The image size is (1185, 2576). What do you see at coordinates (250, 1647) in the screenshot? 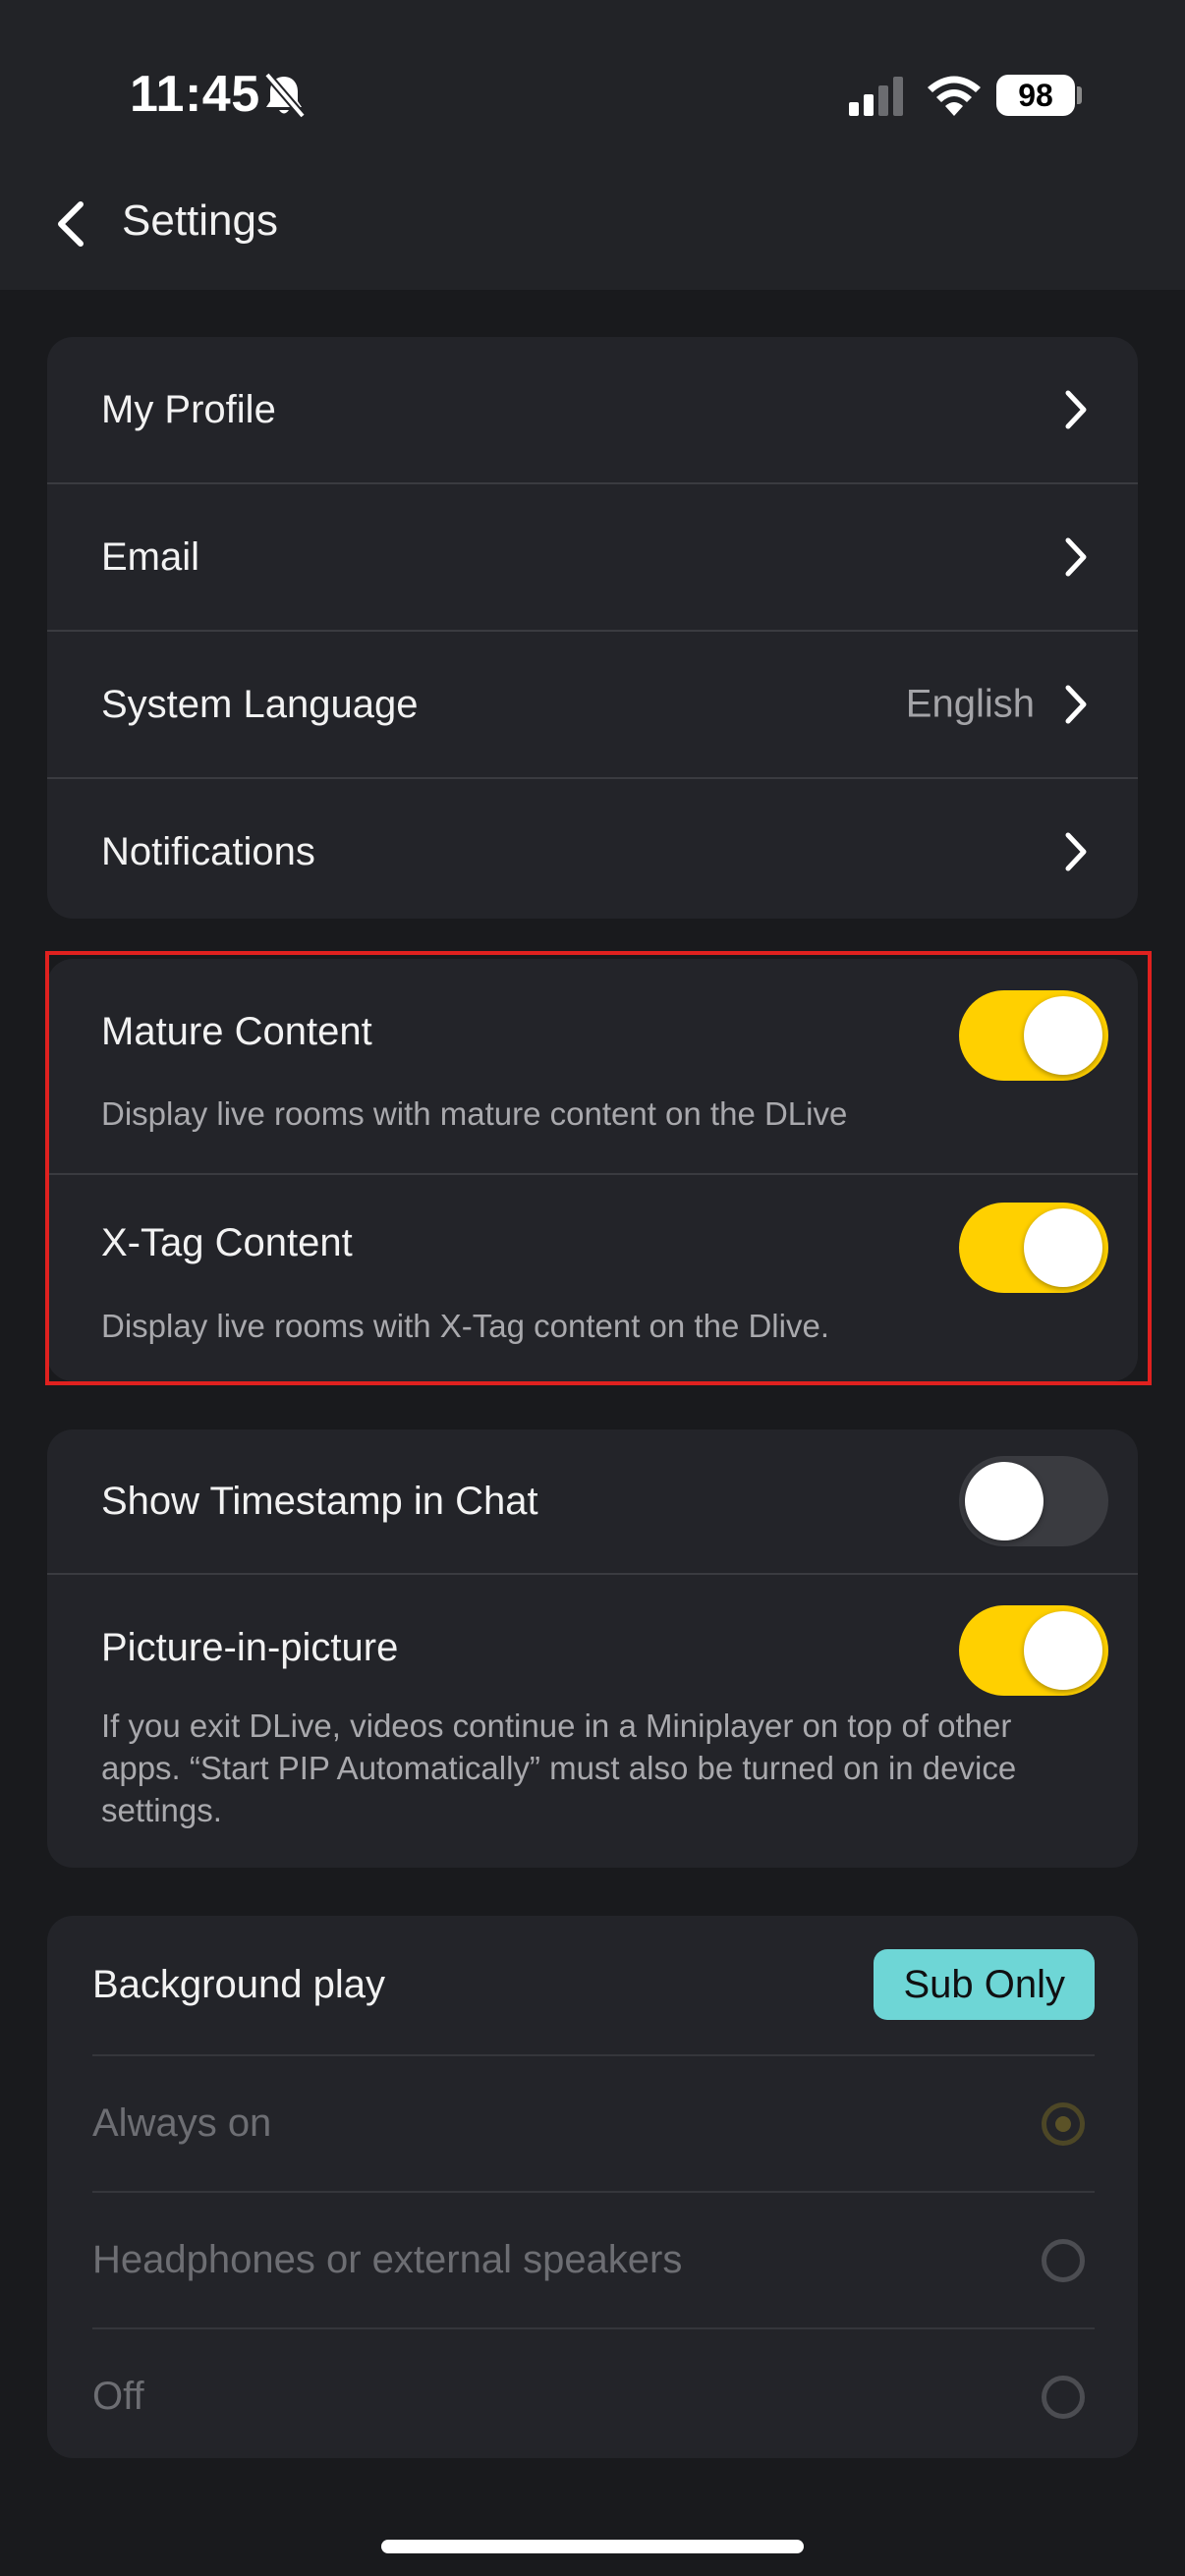
I see `picture-in-picture-label: Picture-in-picture` at bounding box center [250, 1647].